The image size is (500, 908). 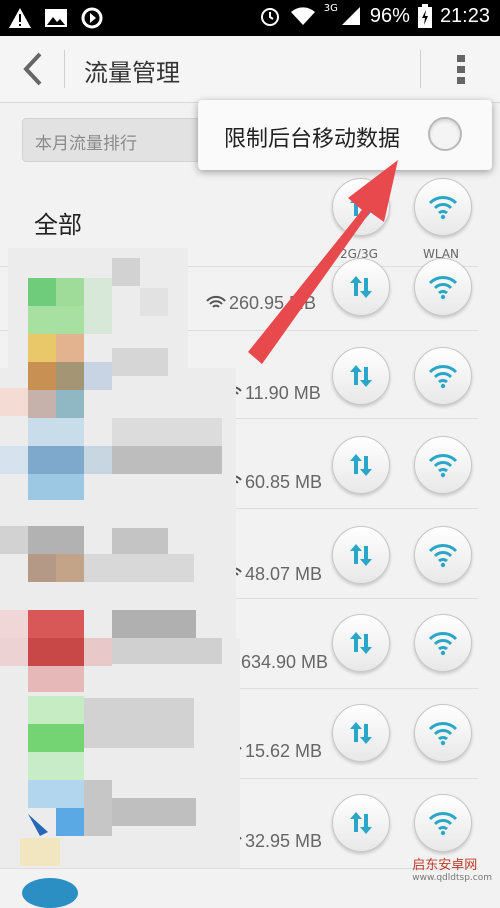 I want to click on limit-background-data-checkbox, so click(x=445, y=134).